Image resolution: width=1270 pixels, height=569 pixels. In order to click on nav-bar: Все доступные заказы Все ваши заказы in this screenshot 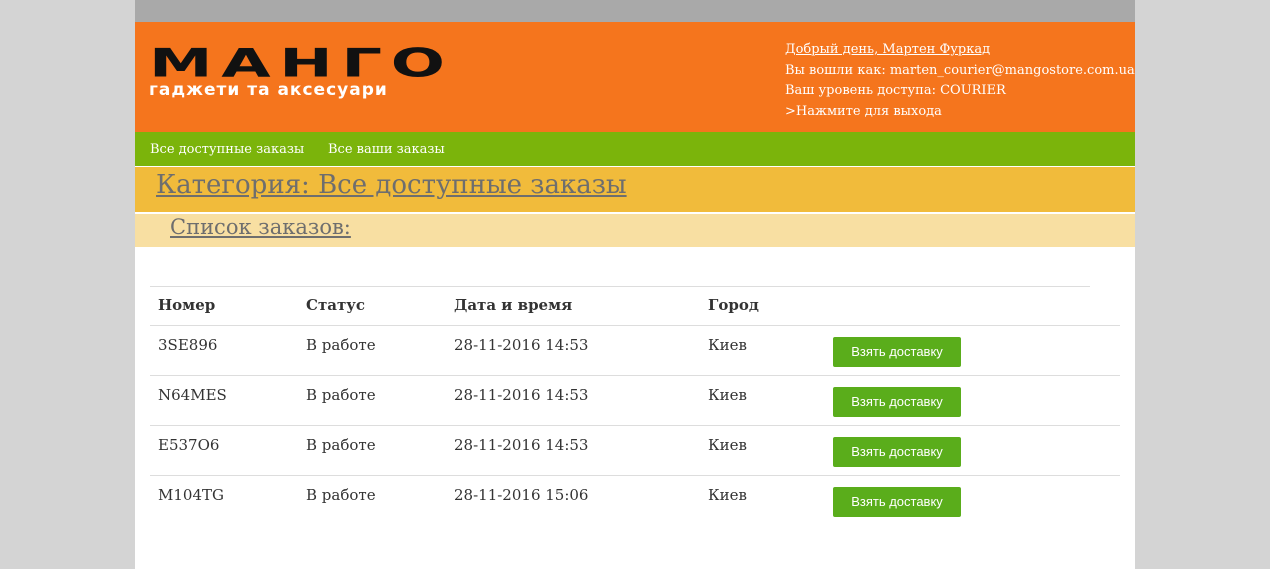, I will do `click(635, 149)`.